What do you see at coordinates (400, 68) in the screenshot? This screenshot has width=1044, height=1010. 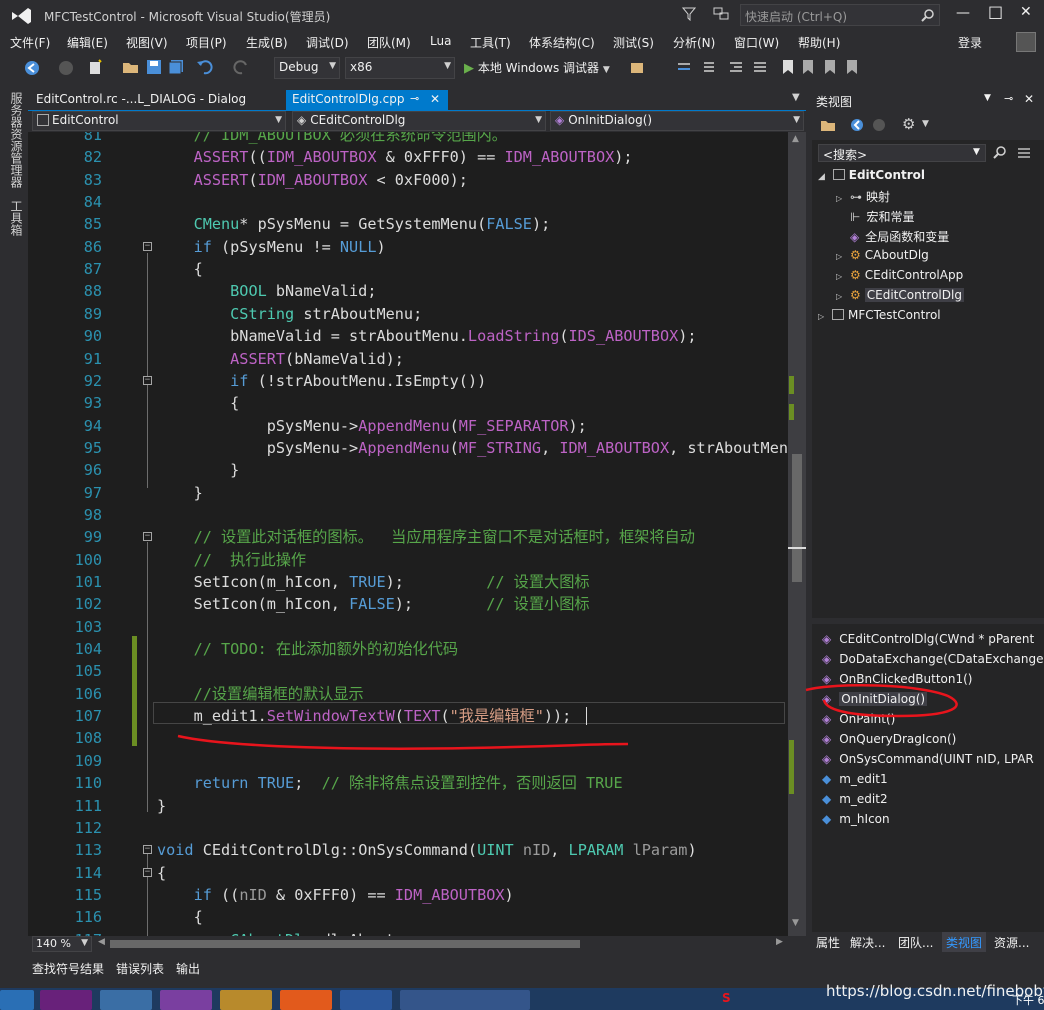 I see `platform-select: x86 ▼` at bounding box center [400, 68].